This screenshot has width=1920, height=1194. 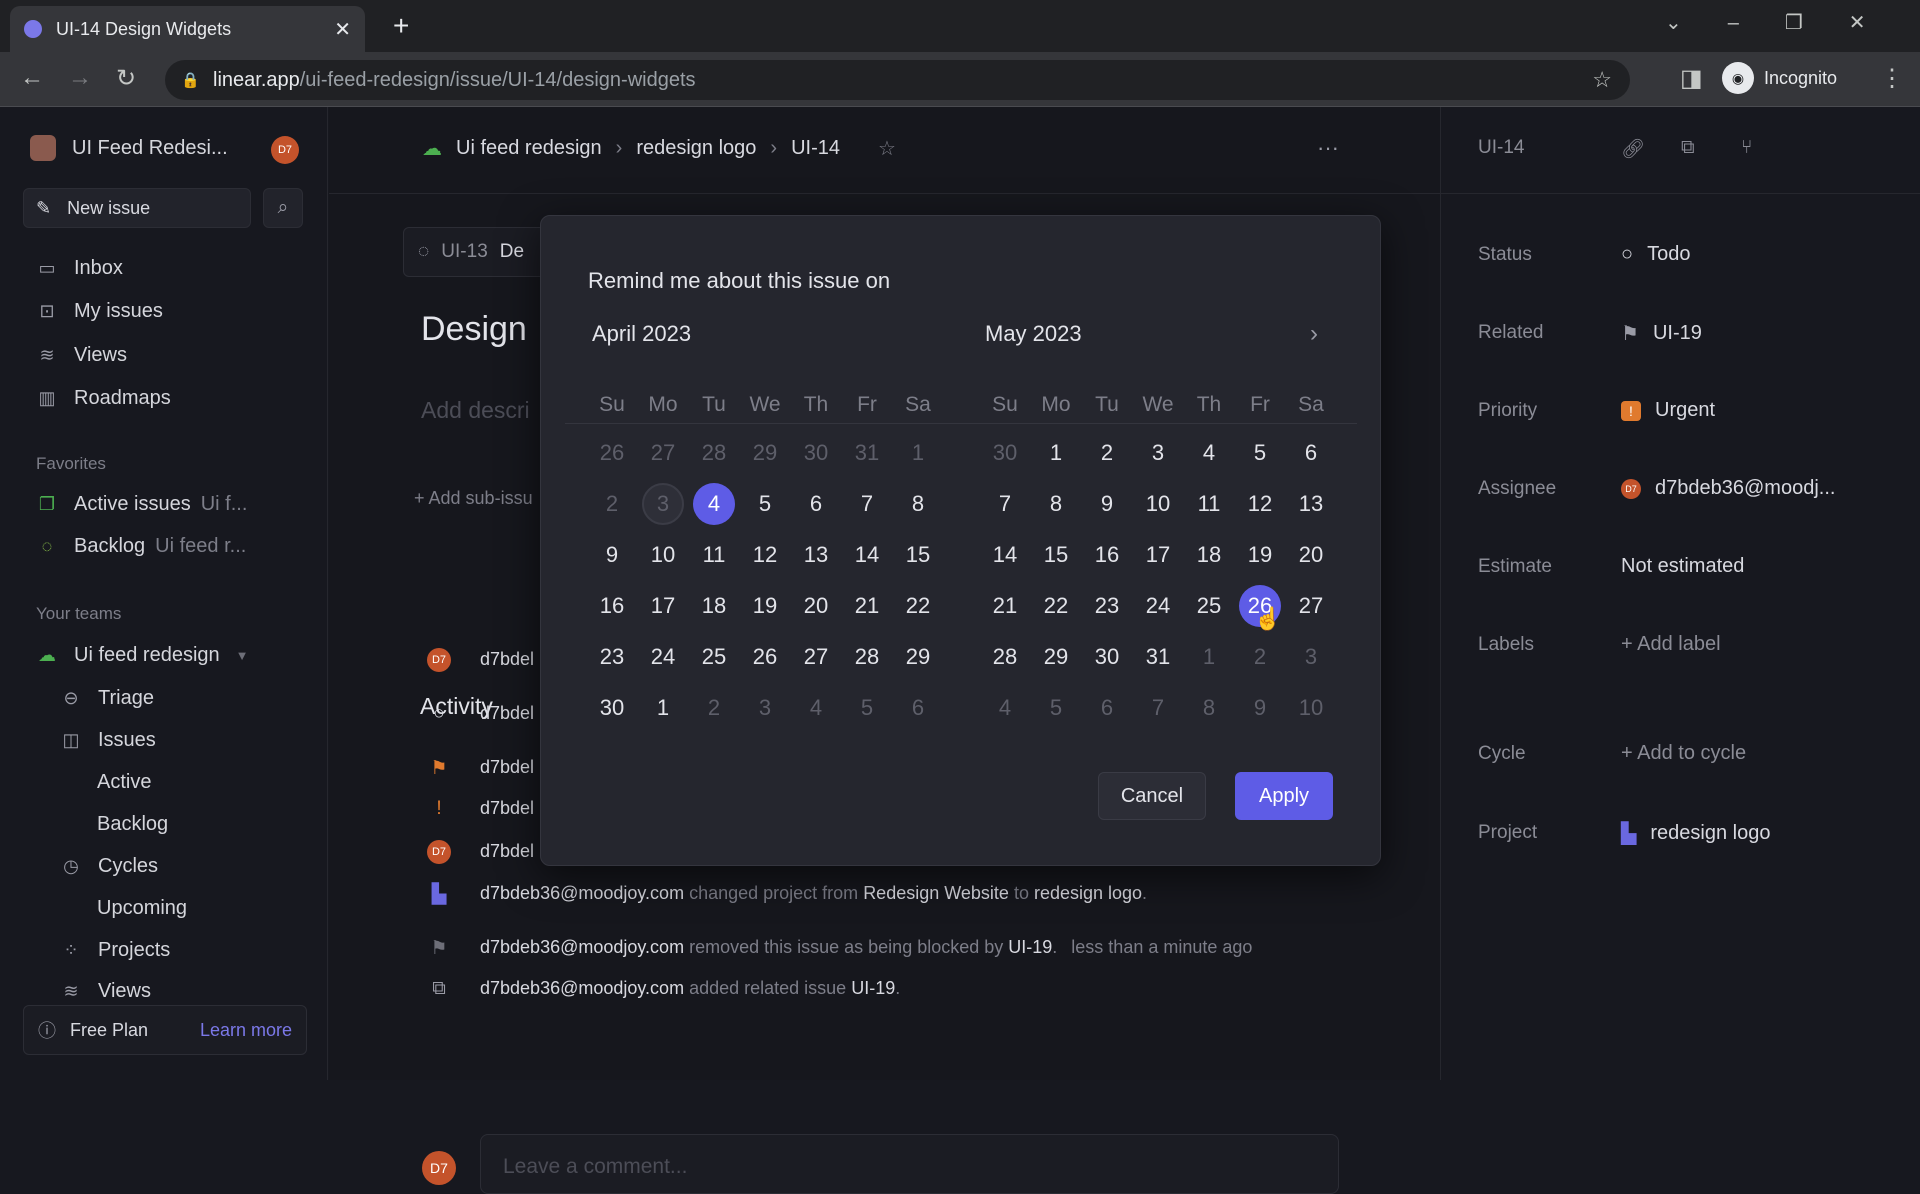 I want to click on activity-ref: redesign logo, so click(x=1088, y=893).